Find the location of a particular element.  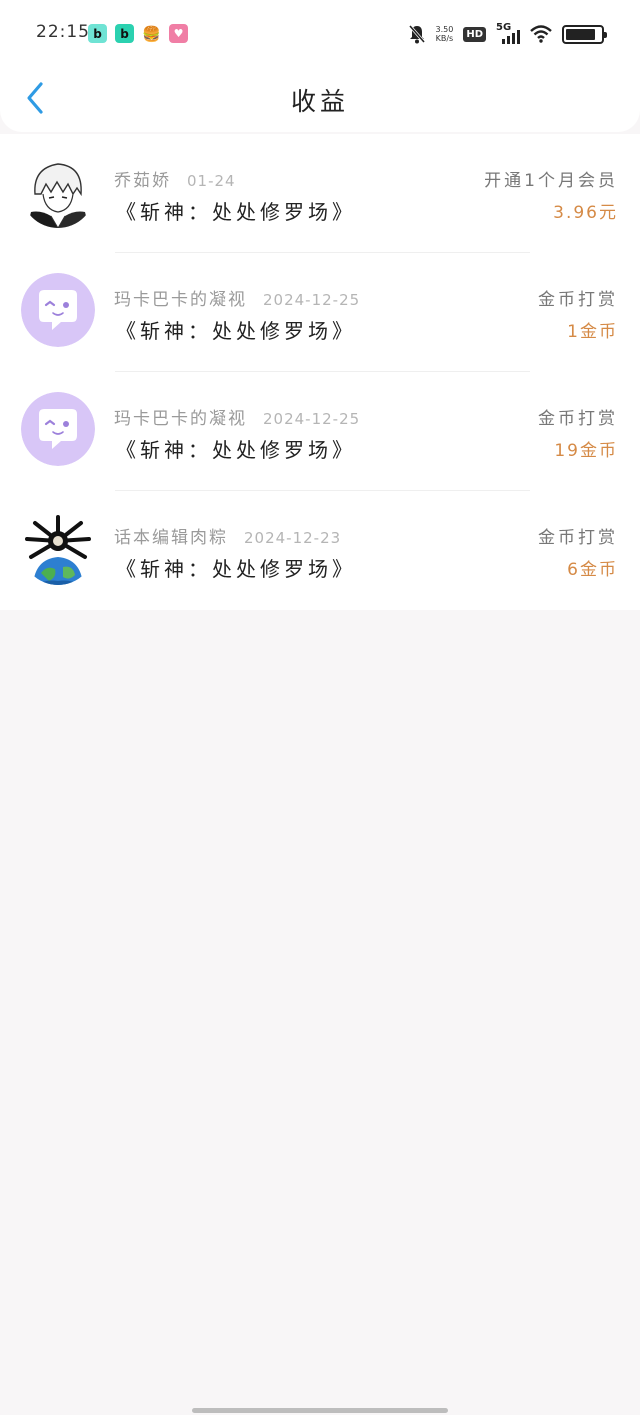

signal-icon: 5G is located at coordinates (508, 33).